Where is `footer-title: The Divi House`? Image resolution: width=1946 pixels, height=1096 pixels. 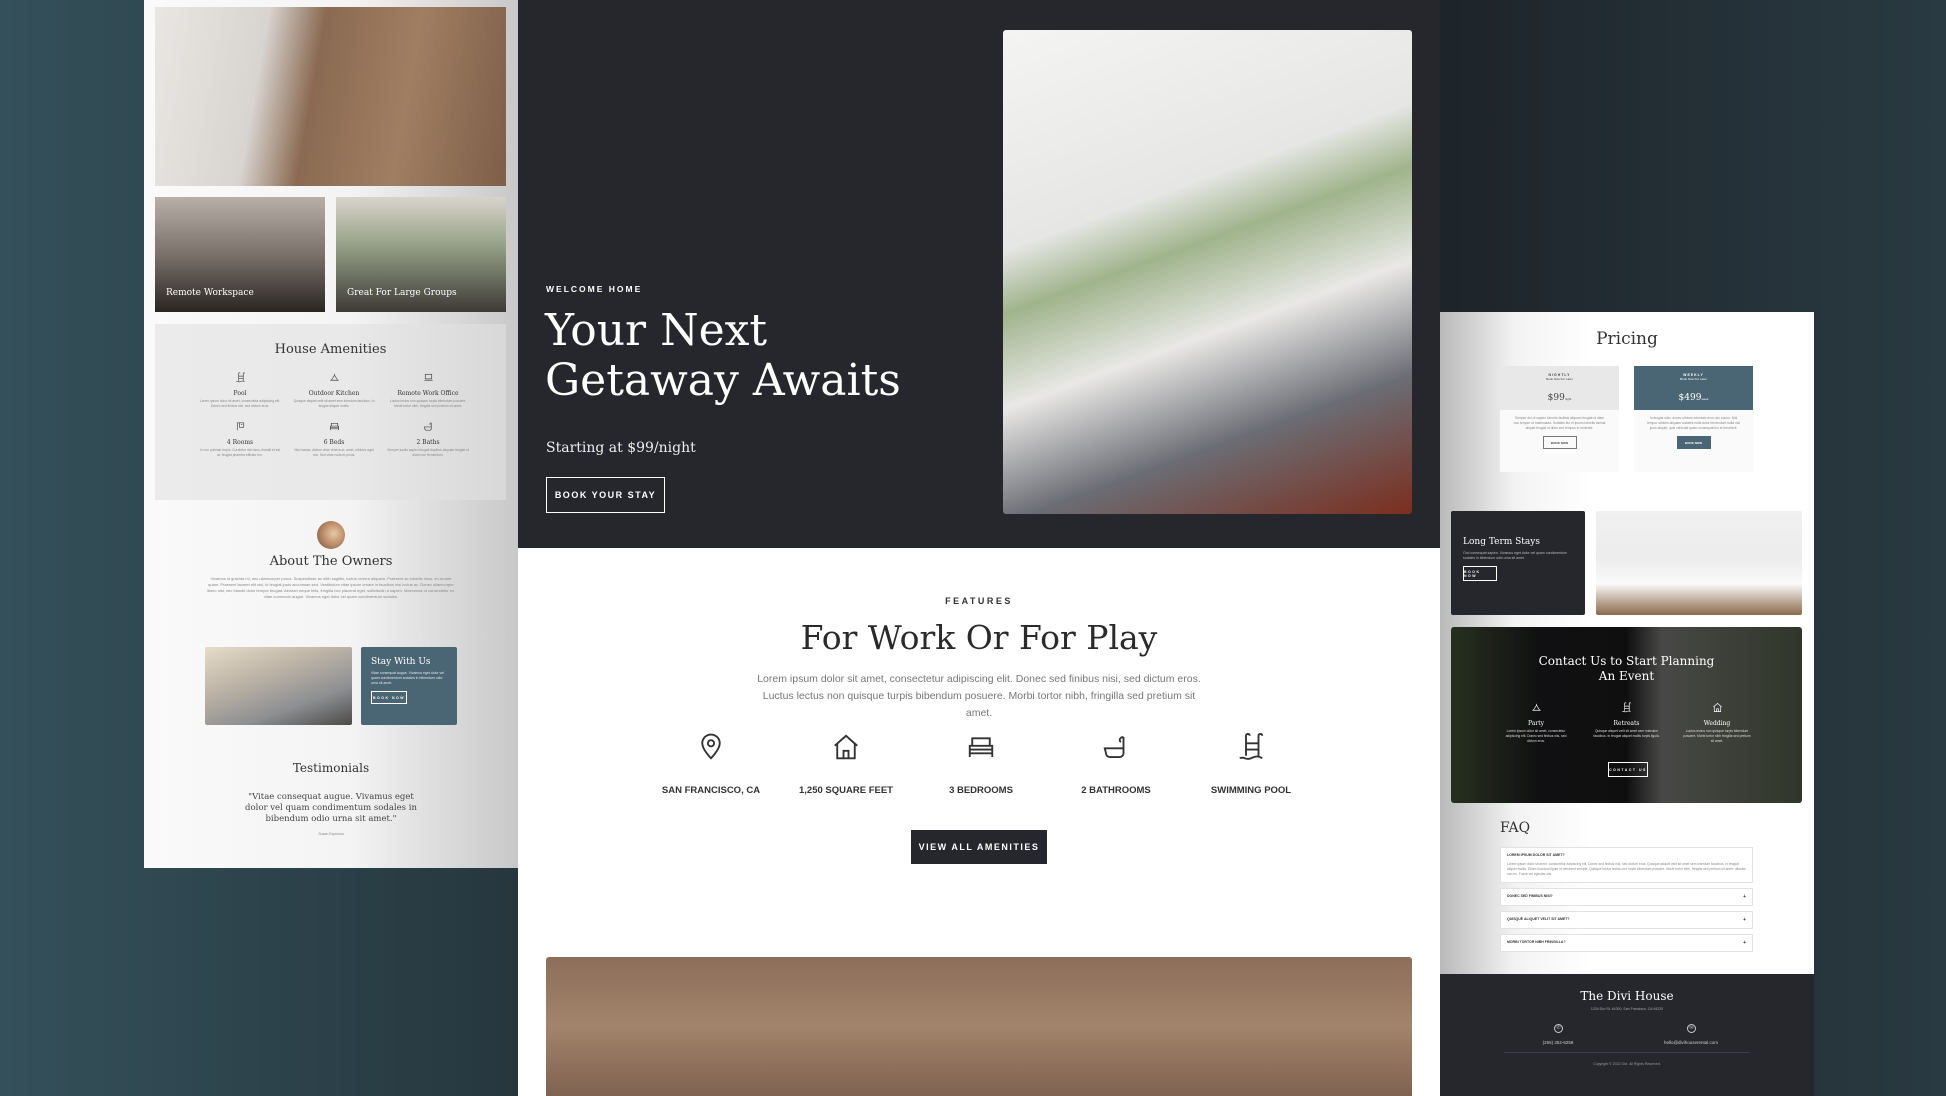
footer-title: The Divi House is located at coordinates (1627, 996).